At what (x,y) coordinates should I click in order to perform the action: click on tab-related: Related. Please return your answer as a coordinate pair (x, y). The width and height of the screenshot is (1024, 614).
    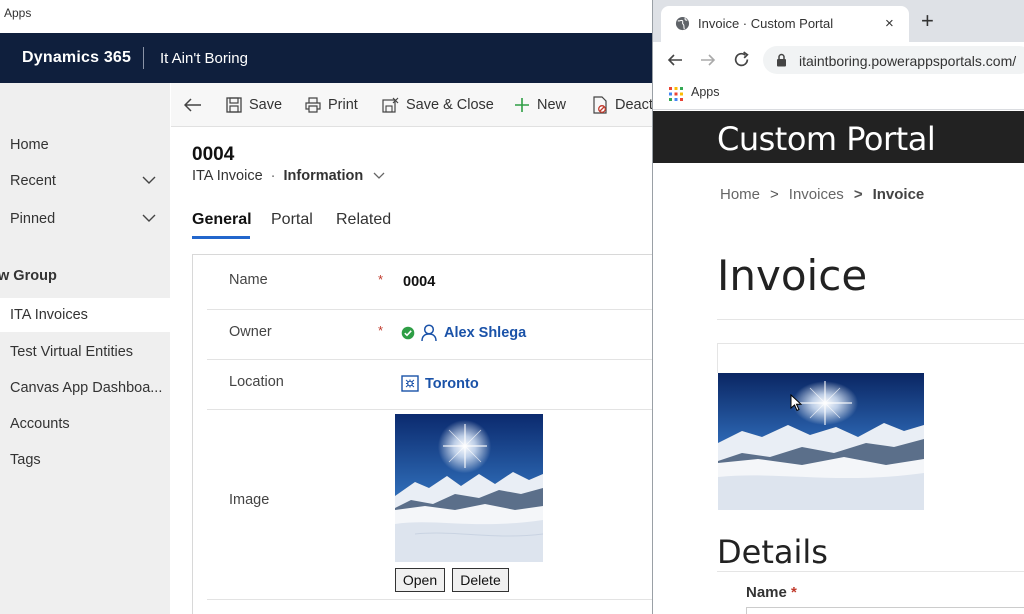
    Looking at the image, I should click on (363, 220).